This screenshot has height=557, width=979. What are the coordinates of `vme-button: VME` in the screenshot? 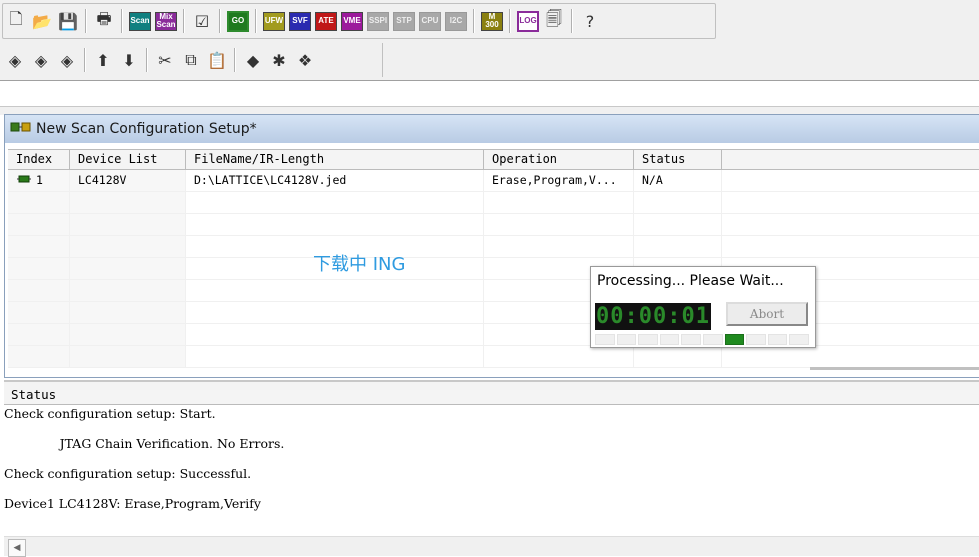 It's located at (352, 21).